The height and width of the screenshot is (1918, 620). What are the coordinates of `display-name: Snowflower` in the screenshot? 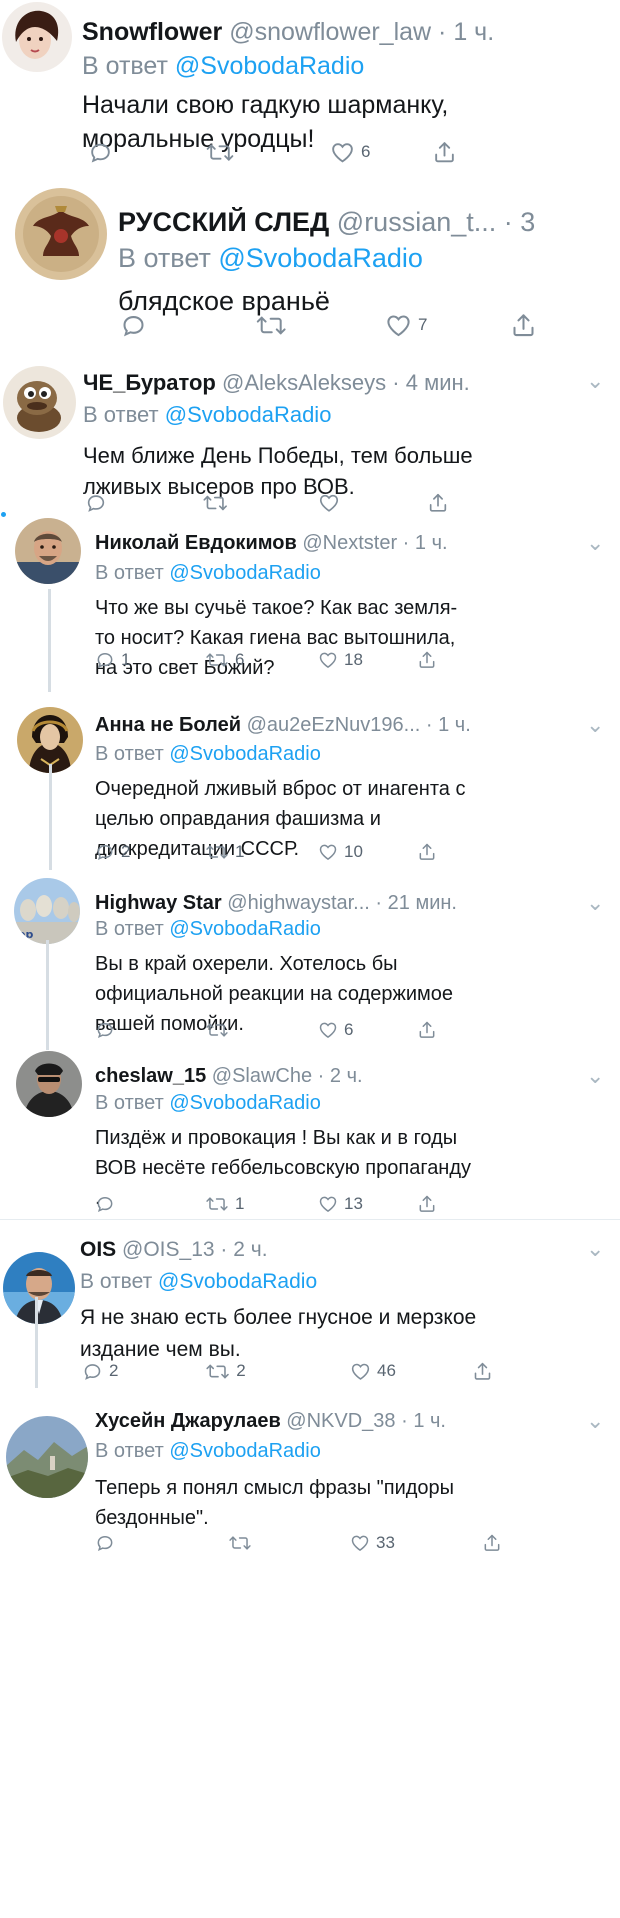 It's located at (152, 32).